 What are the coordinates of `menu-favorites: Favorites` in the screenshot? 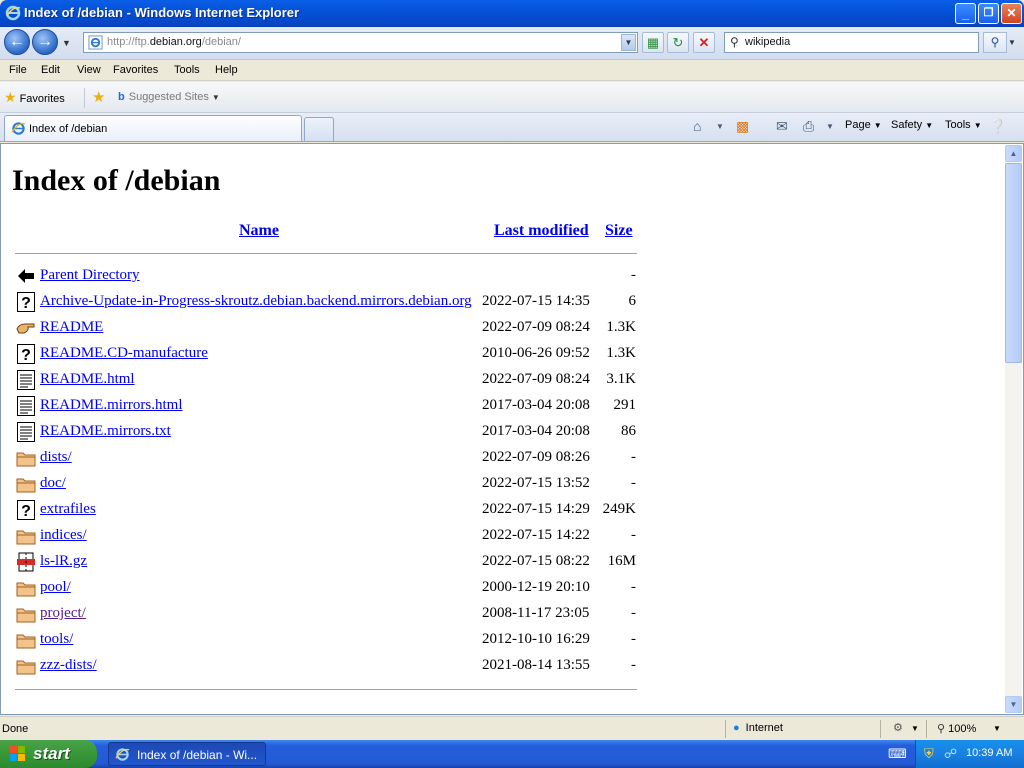 It's located at (135, 70).